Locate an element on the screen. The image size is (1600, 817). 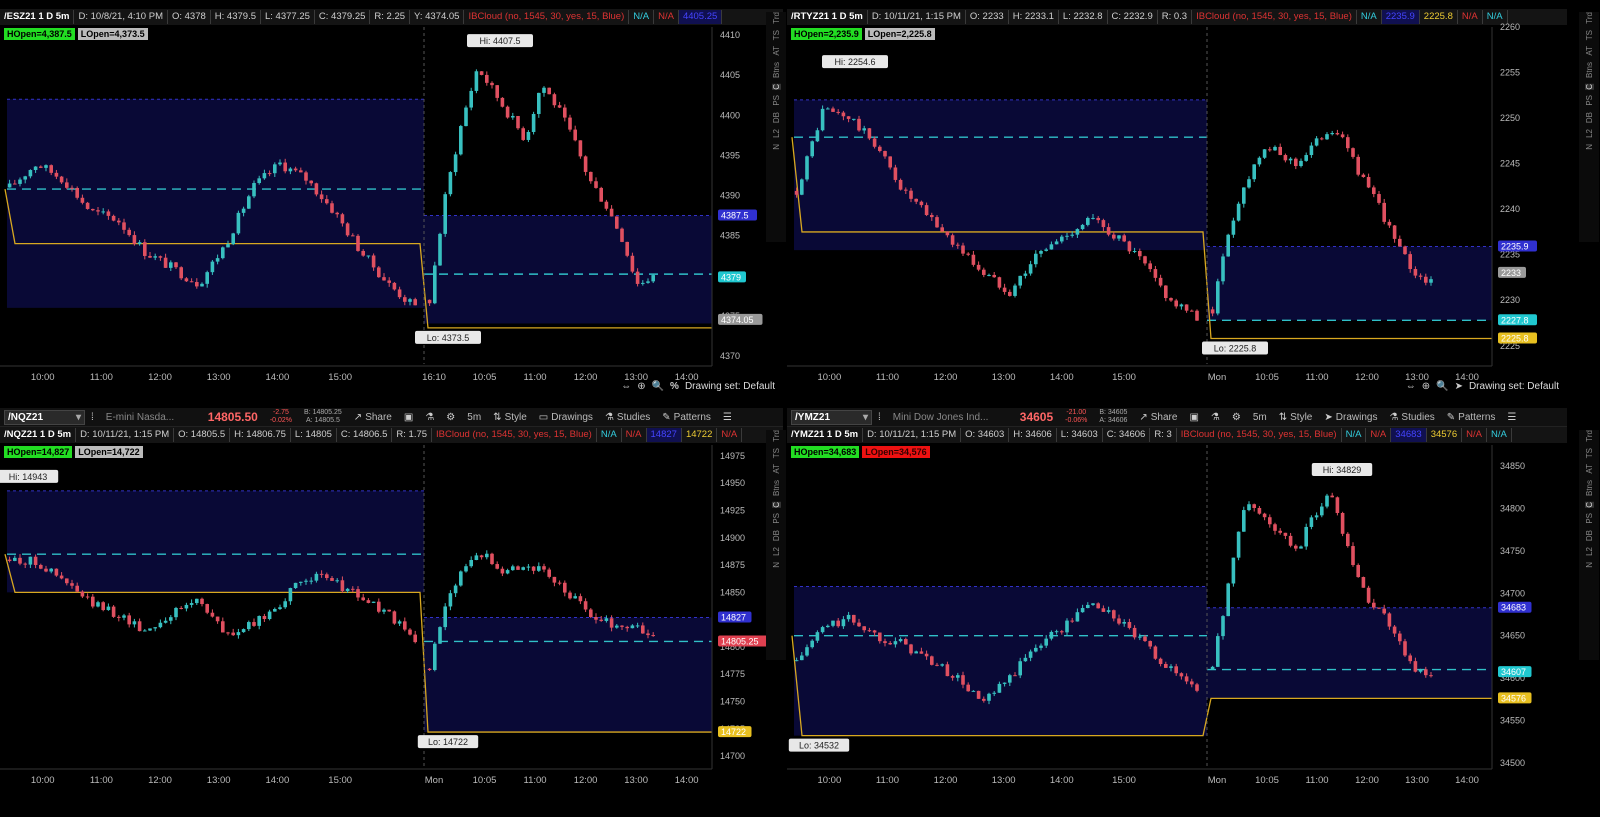
symbol-selector: /NQZ21 is located at coordinates (44, 417).